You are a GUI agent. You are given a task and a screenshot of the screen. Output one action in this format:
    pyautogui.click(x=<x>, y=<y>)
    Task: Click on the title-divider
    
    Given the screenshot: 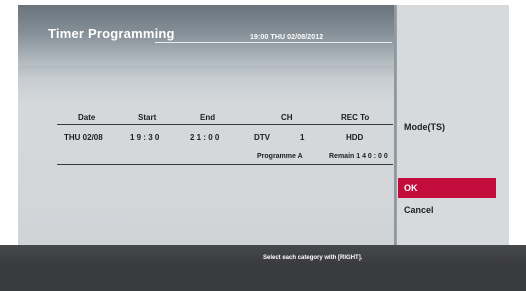 What is the action you would take?
    pyautogui.click(x=273, y=42)
    